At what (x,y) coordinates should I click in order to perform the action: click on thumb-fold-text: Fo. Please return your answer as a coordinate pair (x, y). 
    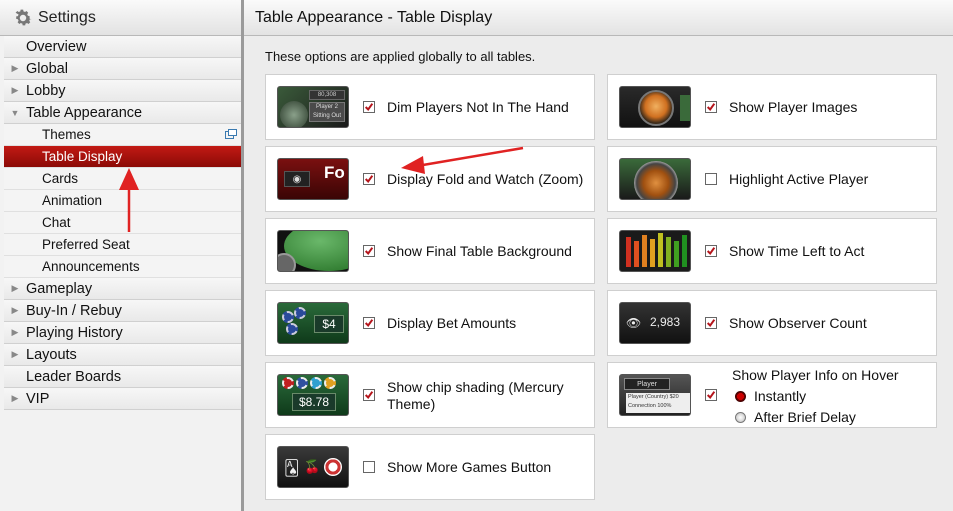
    Looking at the image, I should click on (334, 172).